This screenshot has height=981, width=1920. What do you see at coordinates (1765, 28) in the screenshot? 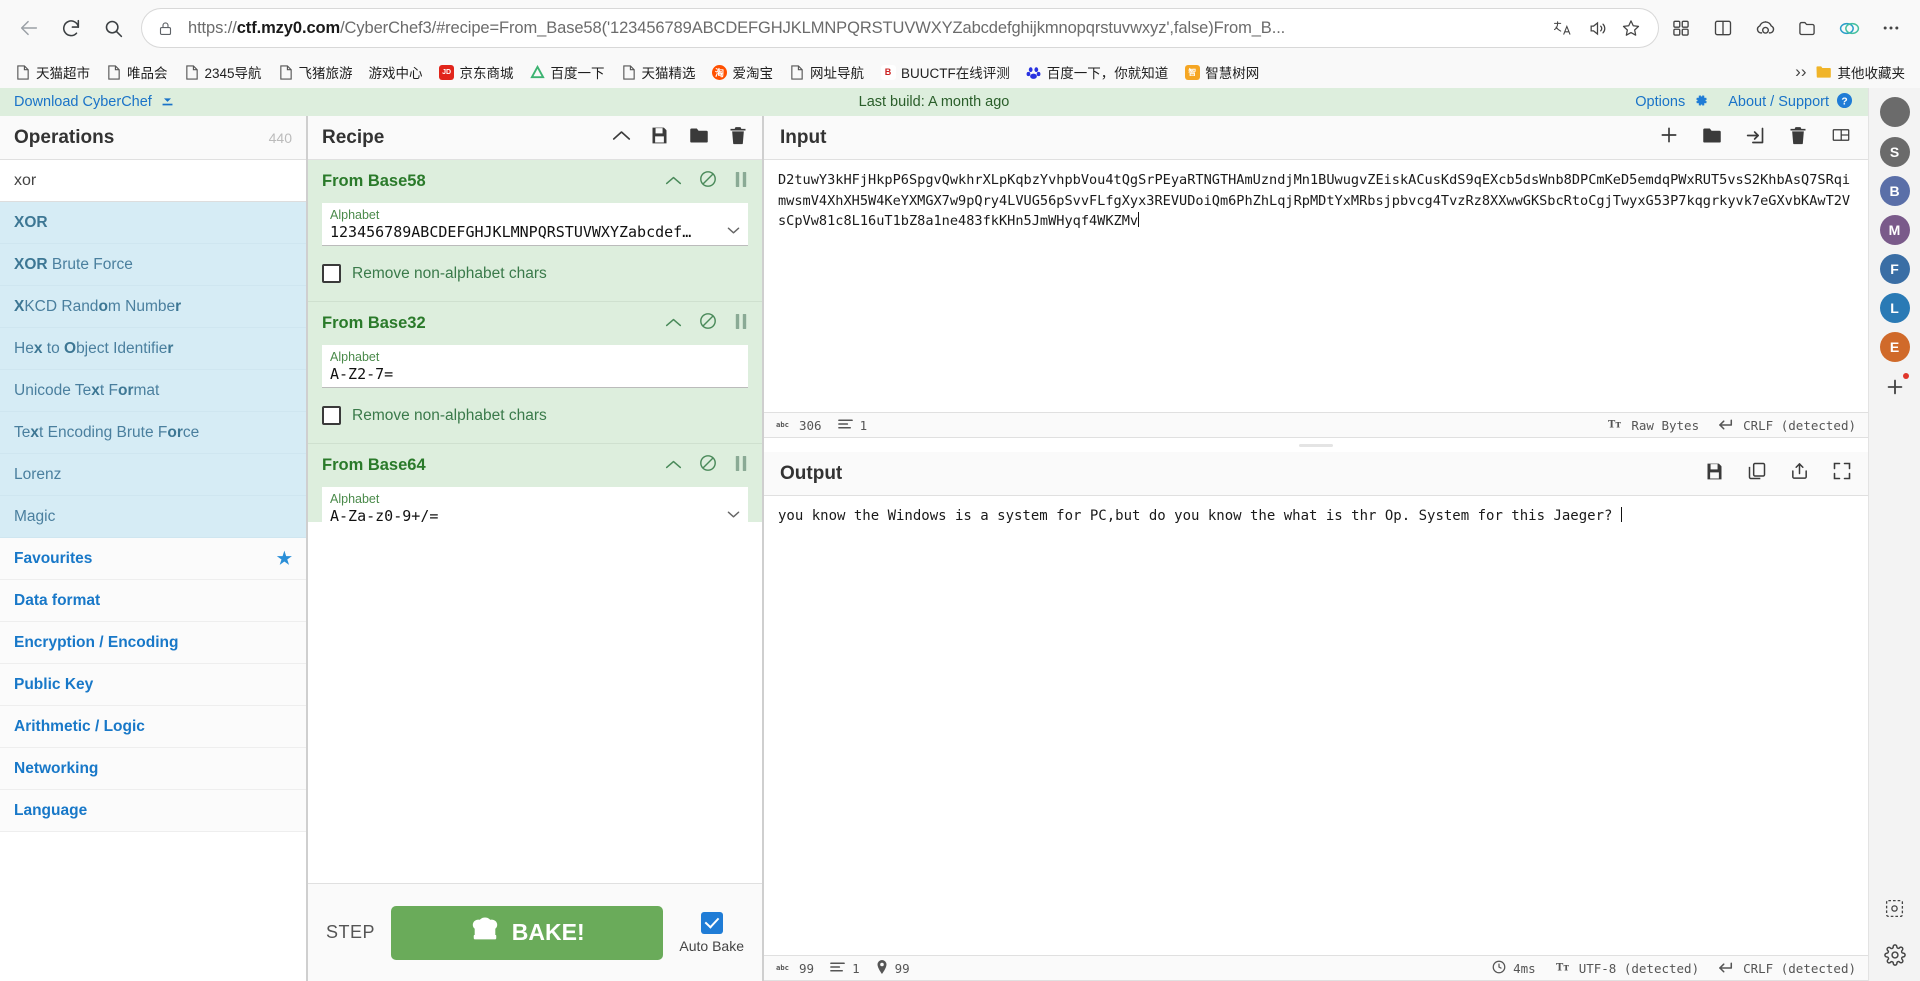
I see `browser-essentials-icon` at bounding box center [1765, 28].